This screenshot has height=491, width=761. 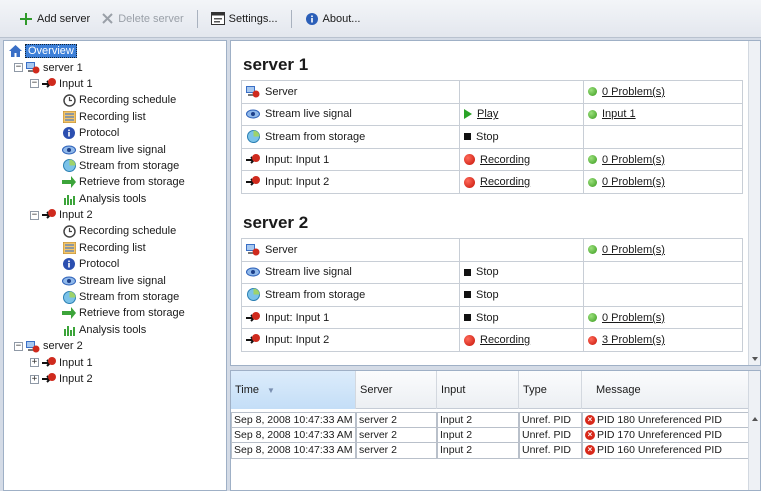 What do you see at coordinates (666, 390) in the screenshot?
I see `column-header-message: Message` at bounding box center [666, 390].